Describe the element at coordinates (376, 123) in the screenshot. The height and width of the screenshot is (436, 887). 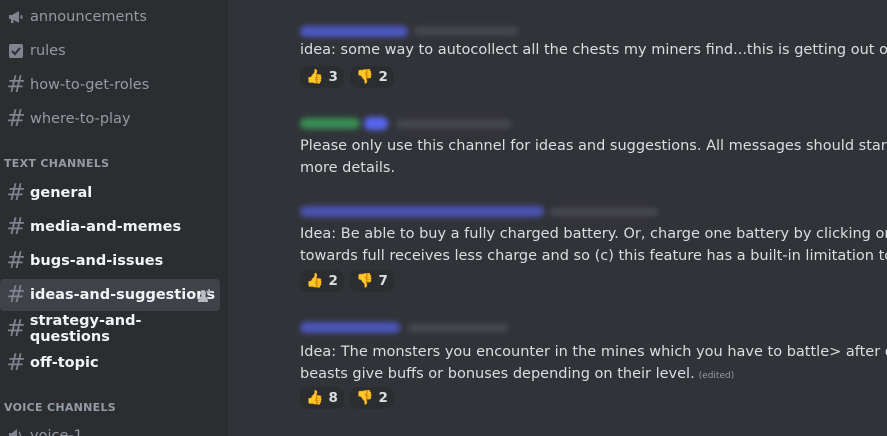
I see `role-badge-redacted` at that location.